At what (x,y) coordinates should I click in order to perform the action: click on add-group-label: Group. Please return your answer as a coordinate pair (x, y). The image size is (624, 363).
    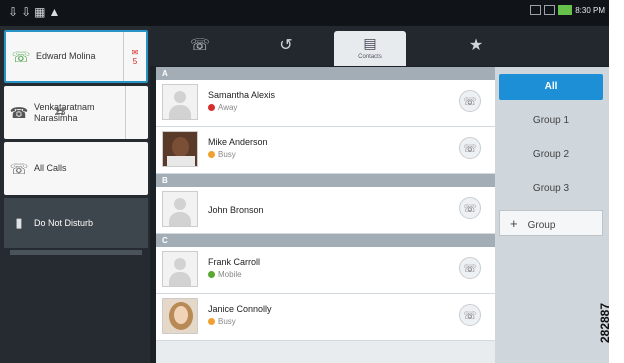
    Looking at the image, I should click on (541, 225).